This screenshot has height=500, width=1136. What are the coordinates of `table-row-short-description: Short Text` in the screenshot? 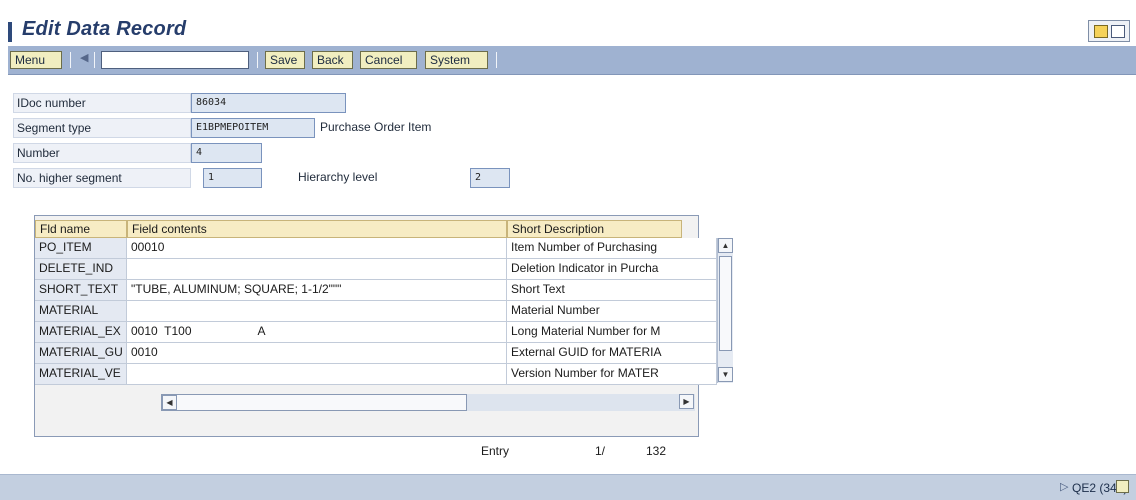 It's located at (612, 290).